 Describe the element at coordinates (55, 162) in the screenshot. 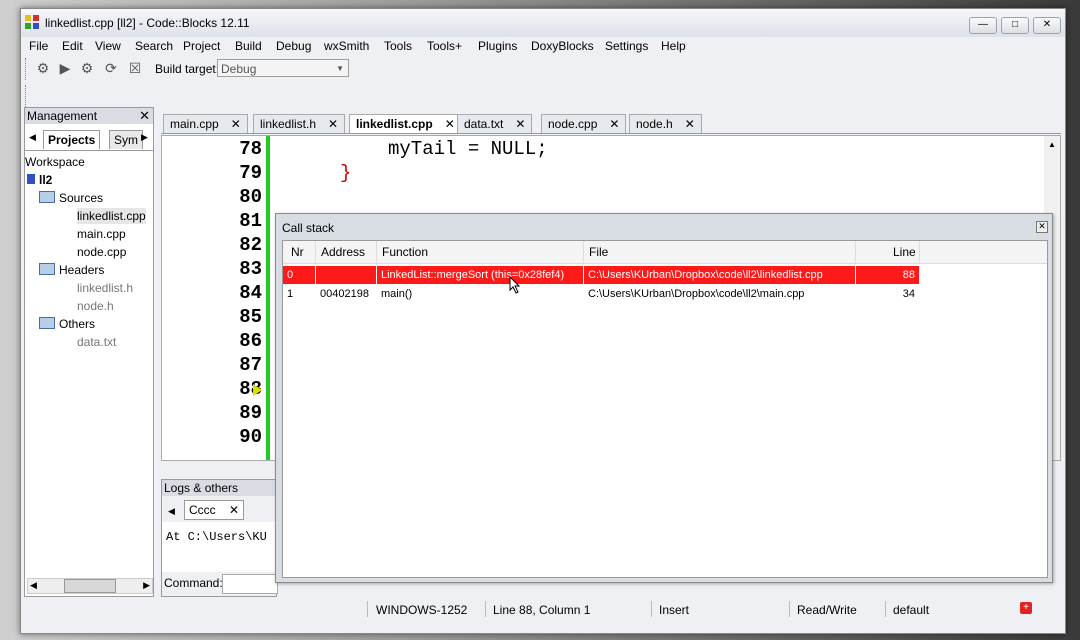

I see `tree-workspace: Workspace` at that location.